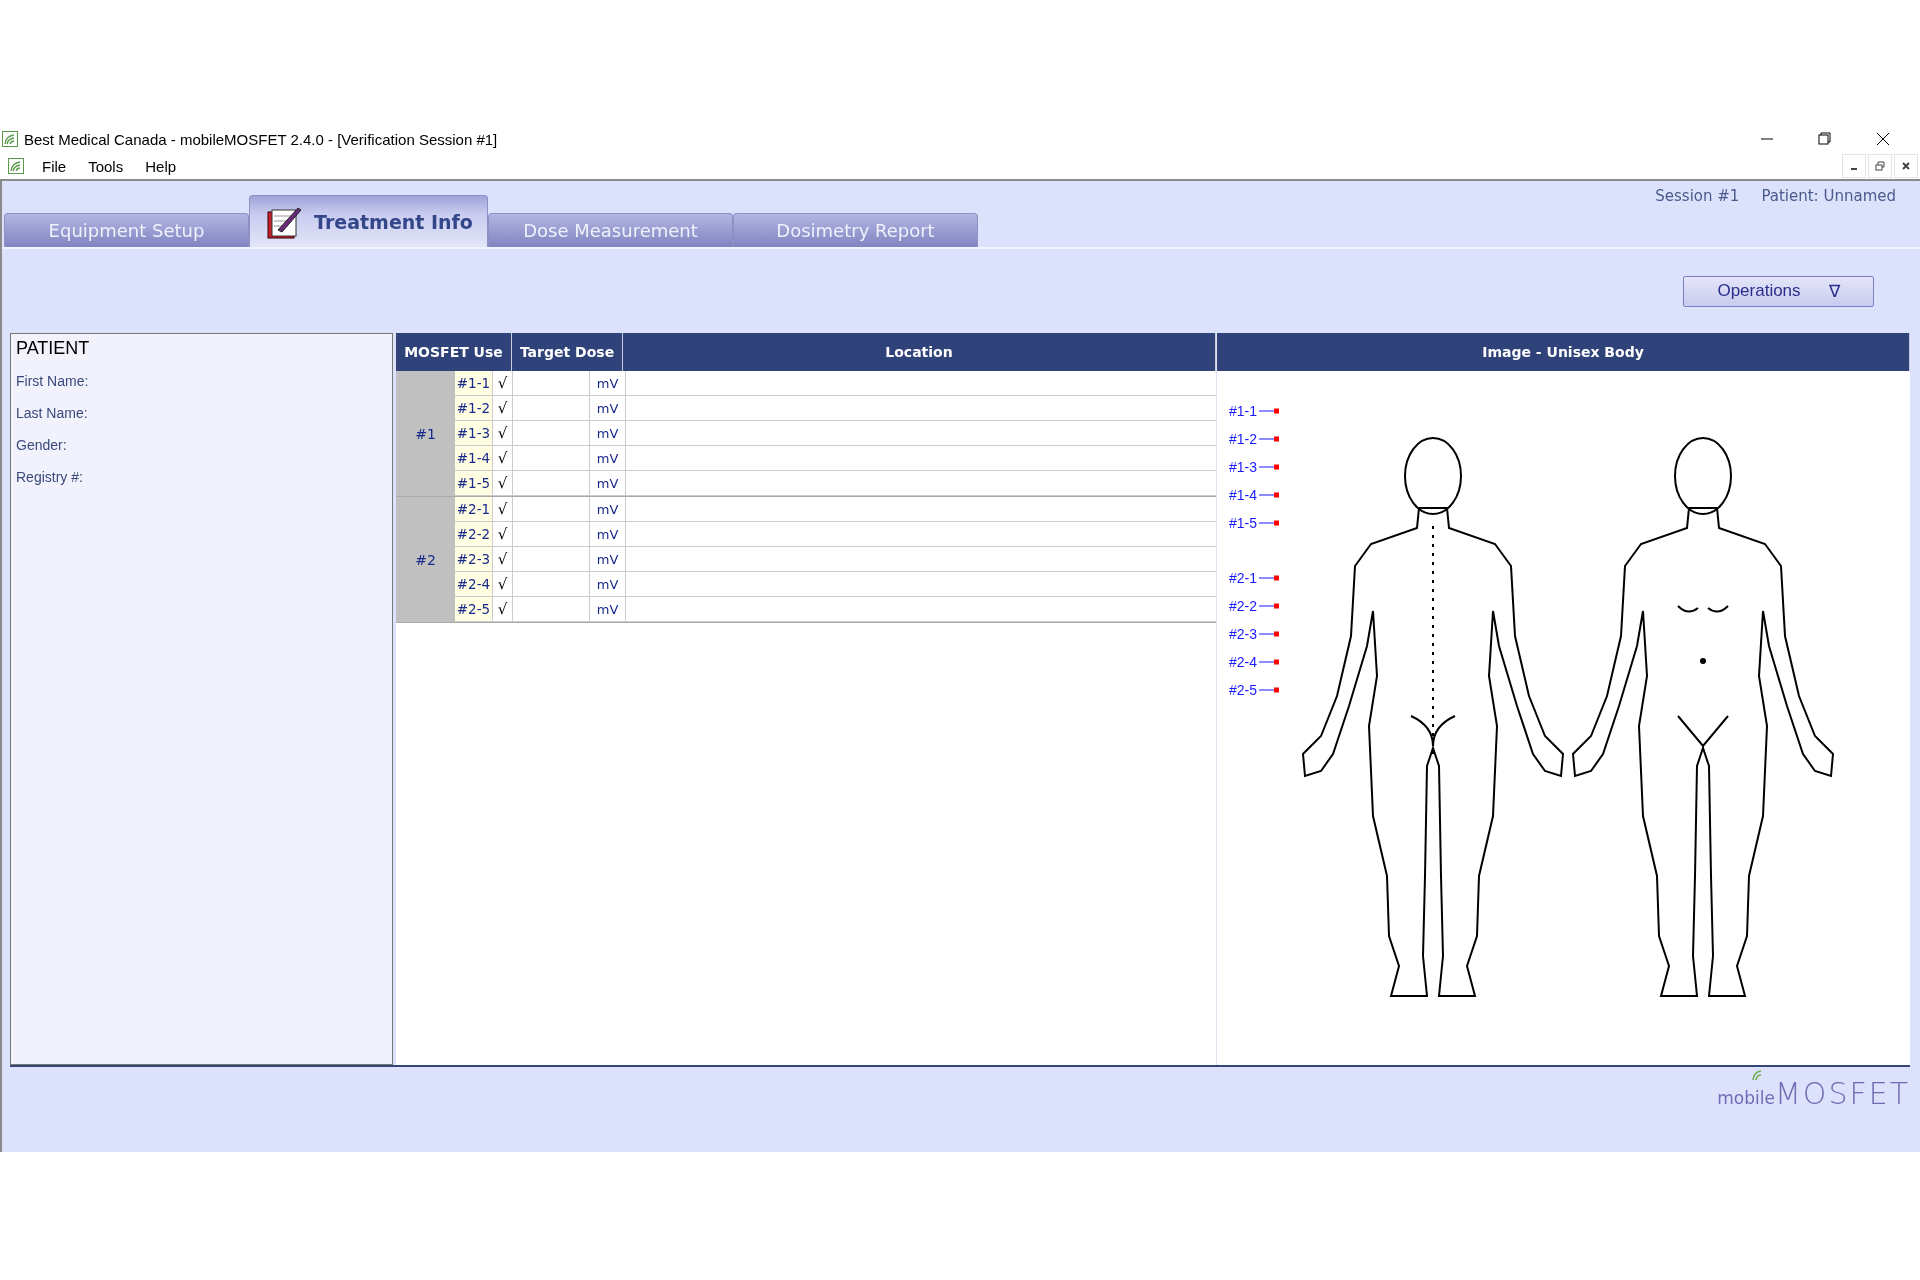 This screenshot has height=1280, width=1920. What do you see at coordinates (425, 433) in the screenshot?
I see `group-cell: #1` at bounding box center [425, 433].